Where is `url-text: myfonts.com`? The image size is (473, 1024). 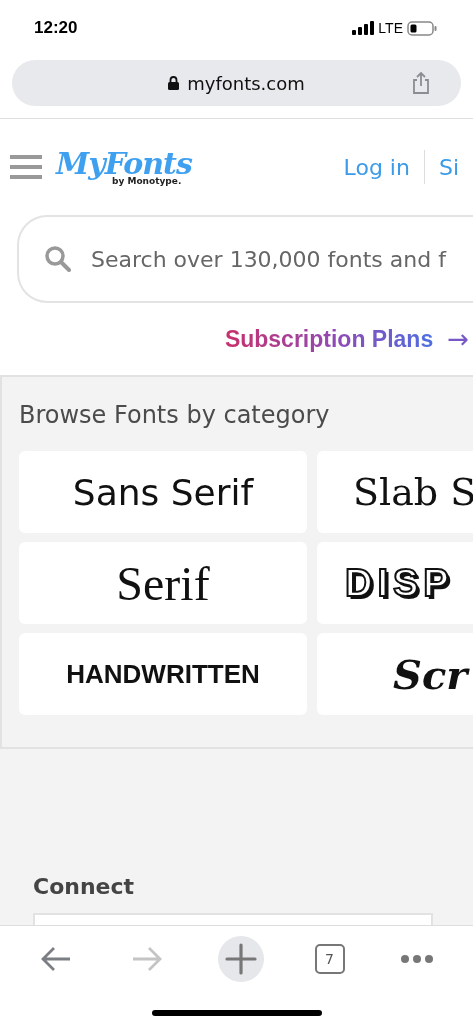 url-text: myfonts.com is located at coordinates (246, 83).